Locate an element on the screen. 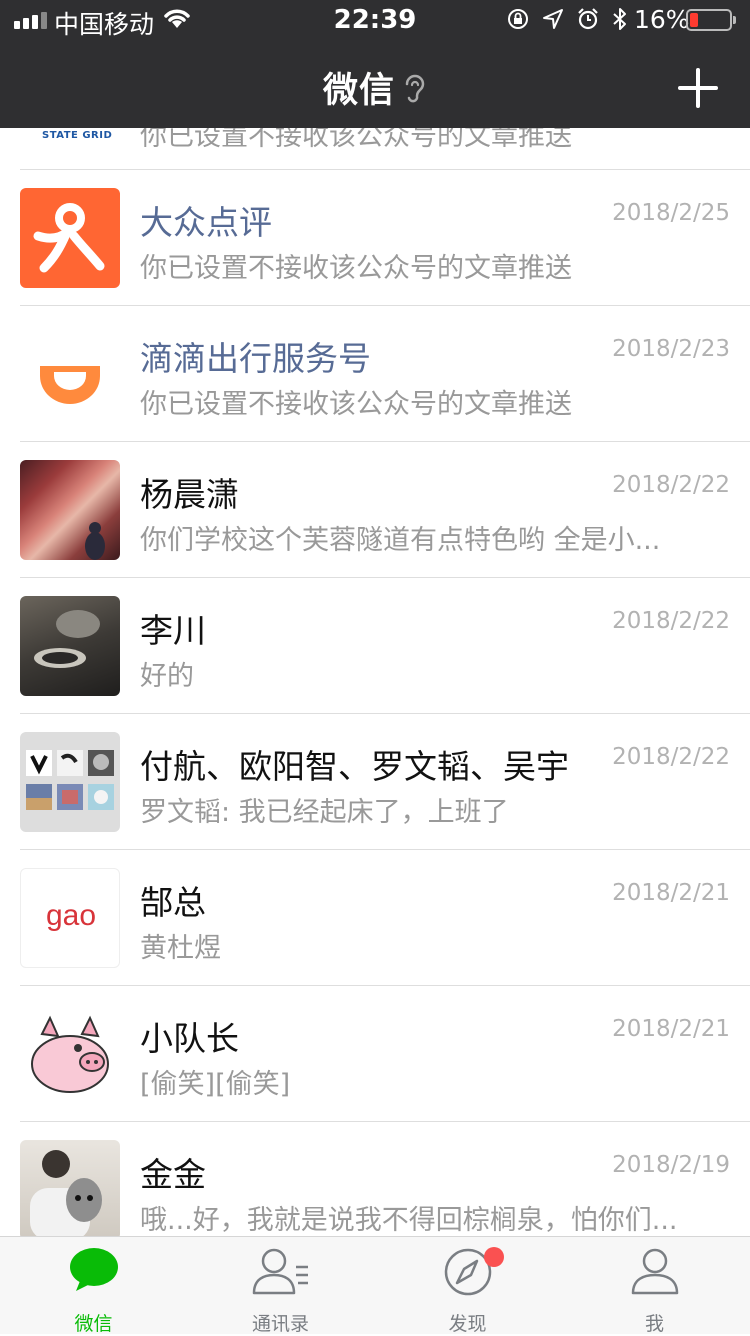  page-title-text: 微信 is located at coordinates (358, 91).